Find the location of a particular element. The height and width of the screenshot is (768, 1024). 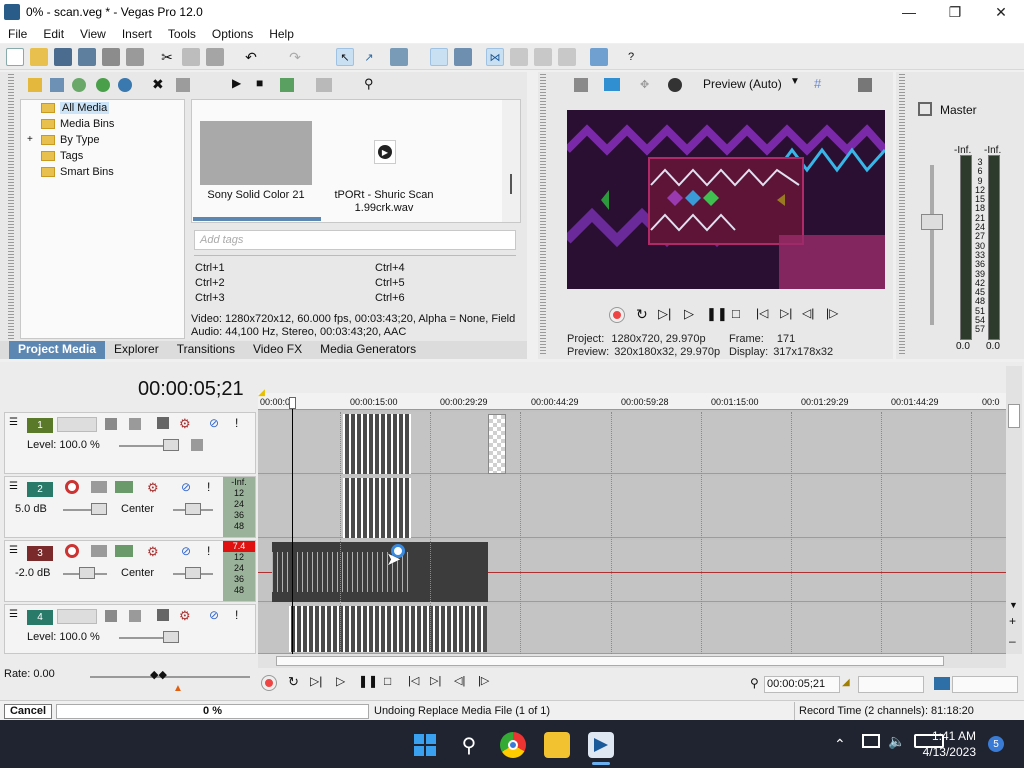

paste-icon is located at coordinates (215, 57).